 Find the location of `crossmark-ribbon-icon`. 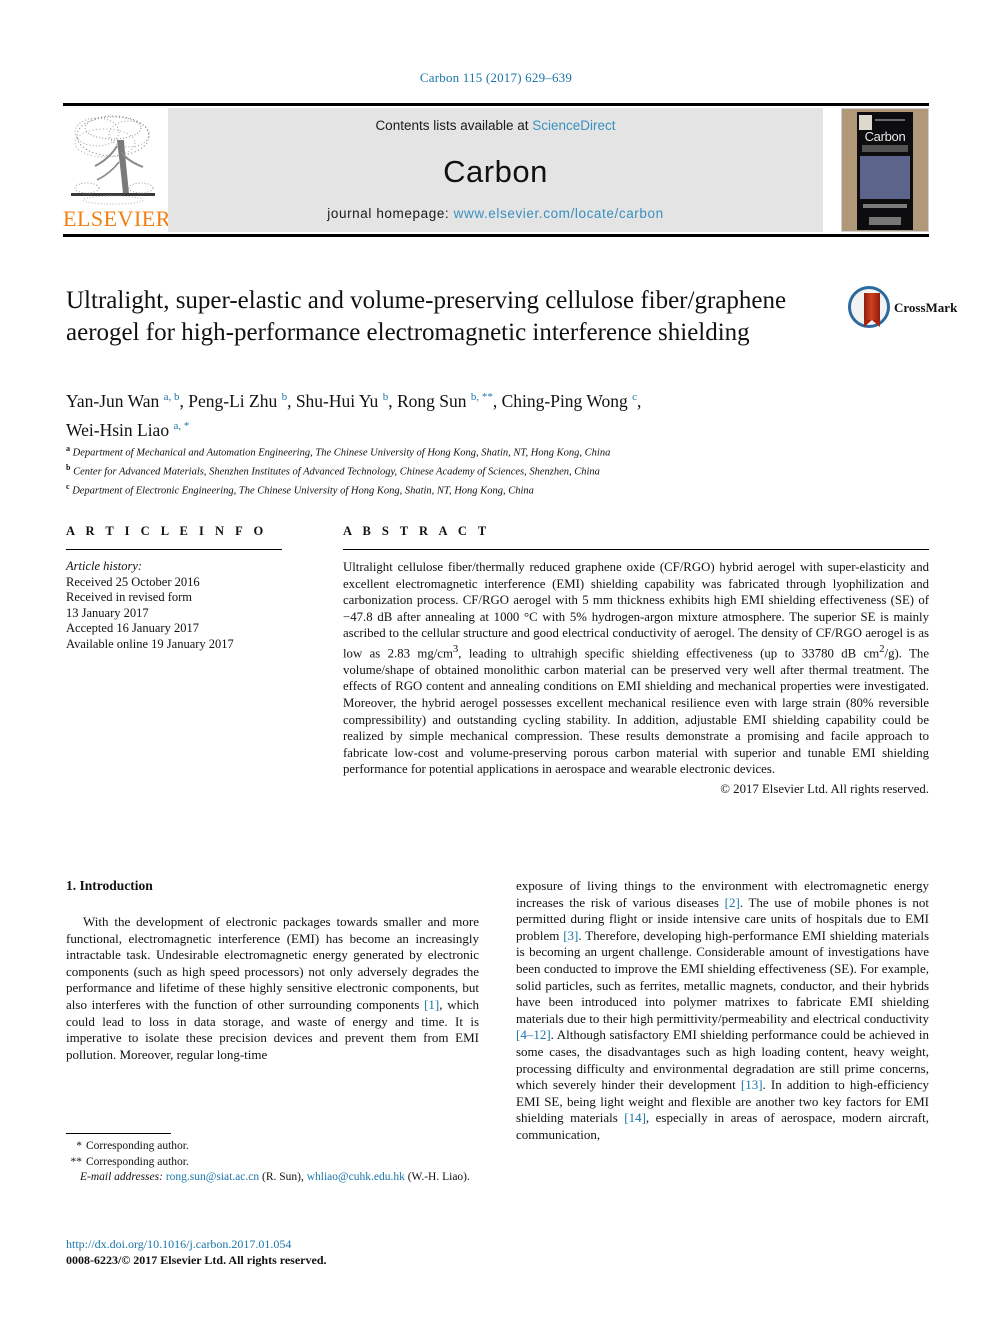

crossmark-ribbon-icon is located at coordinates (872, 310).